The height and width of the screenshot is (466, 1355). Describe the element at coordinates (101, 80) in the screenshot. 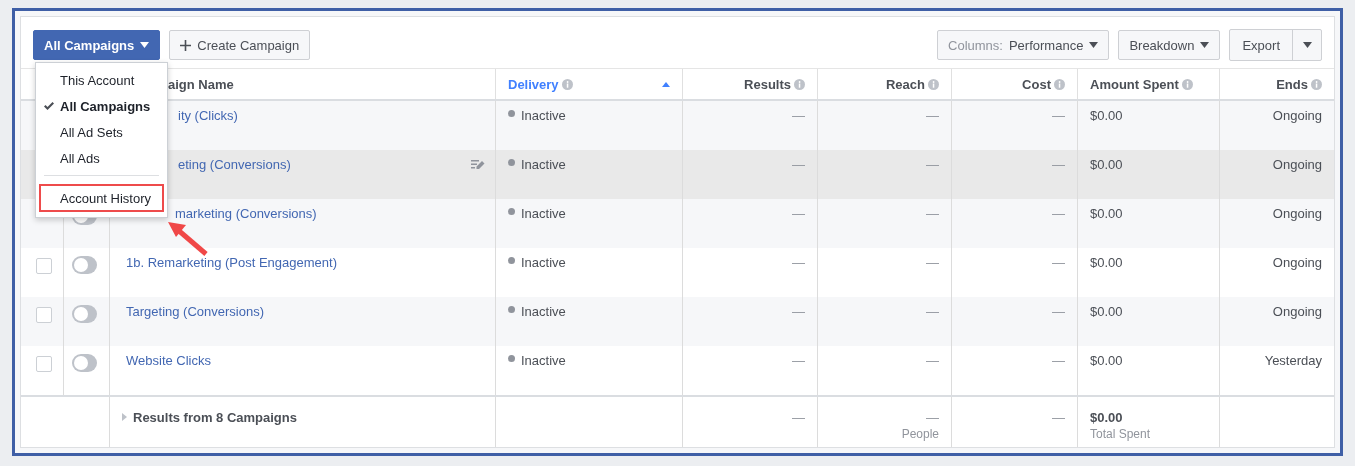

I see `menu-item: This Account` at that location.